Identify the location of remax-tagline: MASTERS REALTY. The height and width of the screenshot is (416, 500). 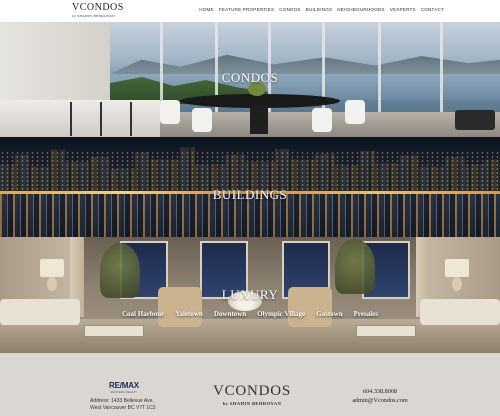
(124, 392).